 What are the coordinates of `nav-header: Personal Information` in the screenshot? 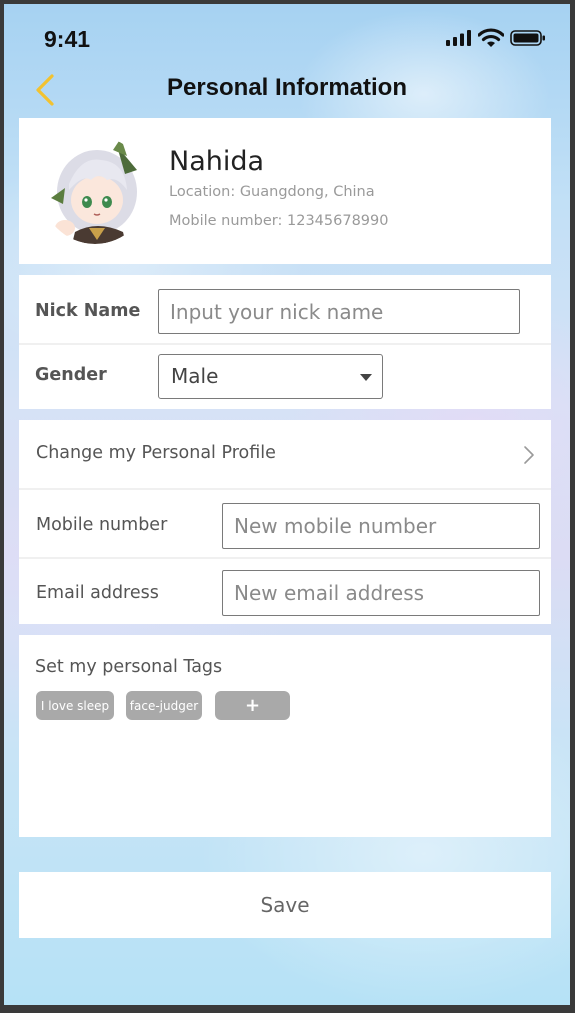 It's located at (287, 89).